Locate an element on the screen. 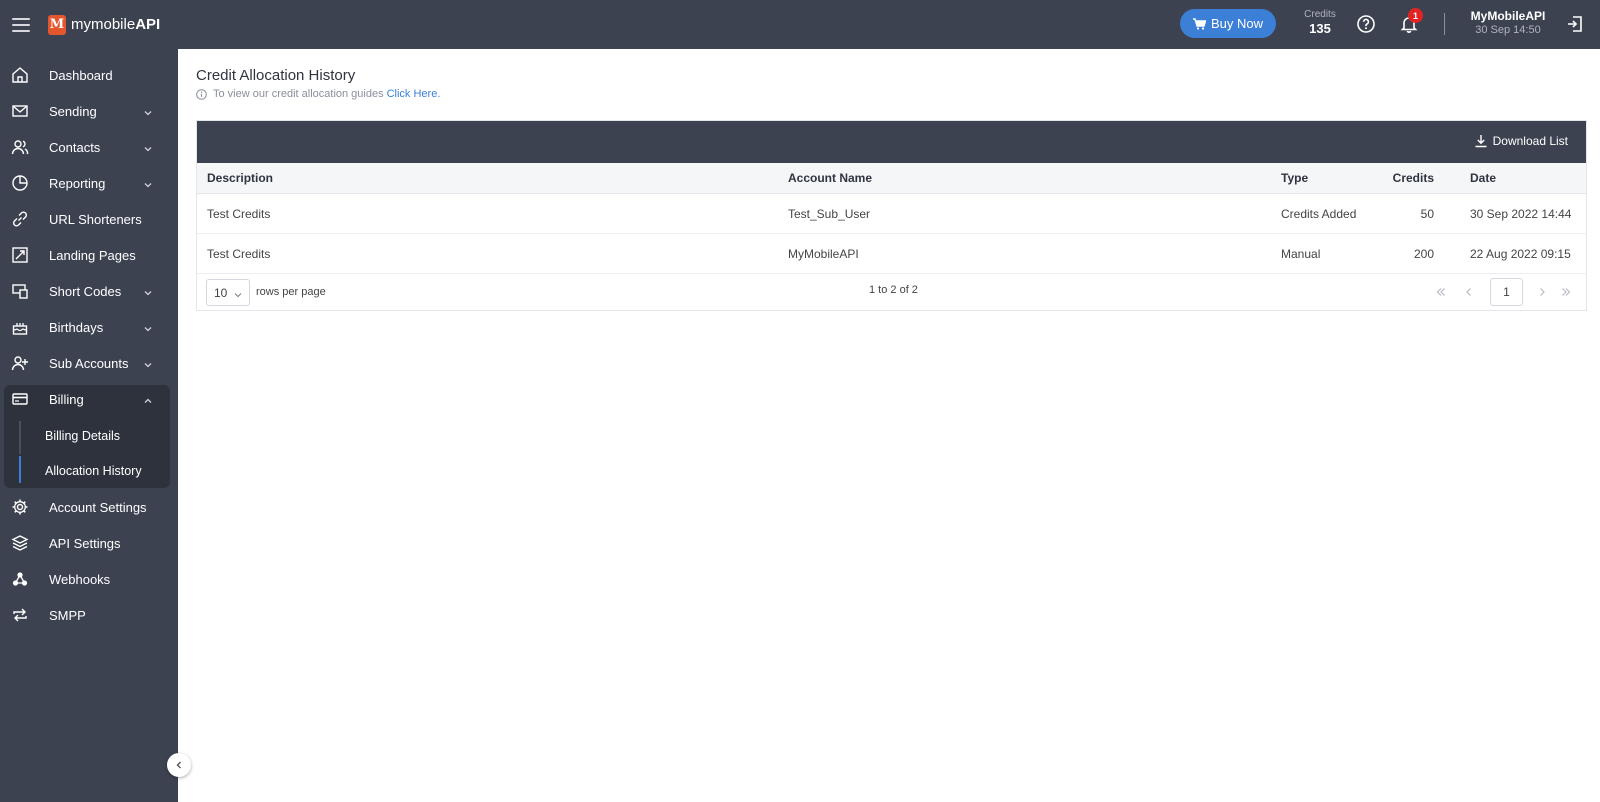  chevron-left-icon is located at coordinates (179, 765).